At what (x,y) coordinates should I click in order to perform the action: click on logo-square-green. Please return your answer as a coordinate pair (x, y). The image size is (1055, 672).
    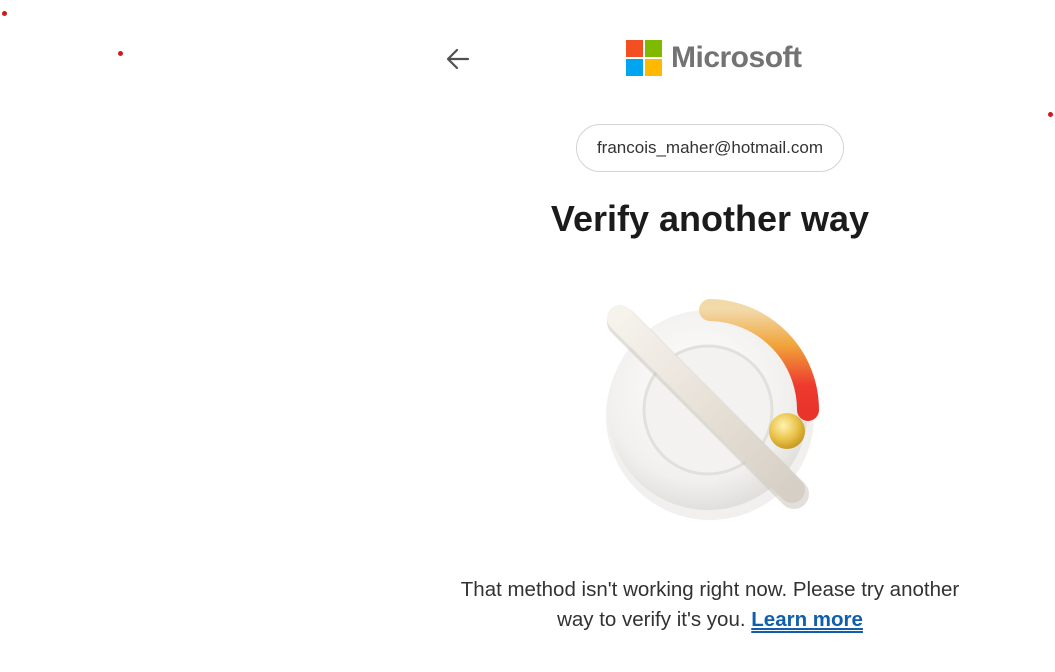
    Looking at the image, I should click on (653, 48).